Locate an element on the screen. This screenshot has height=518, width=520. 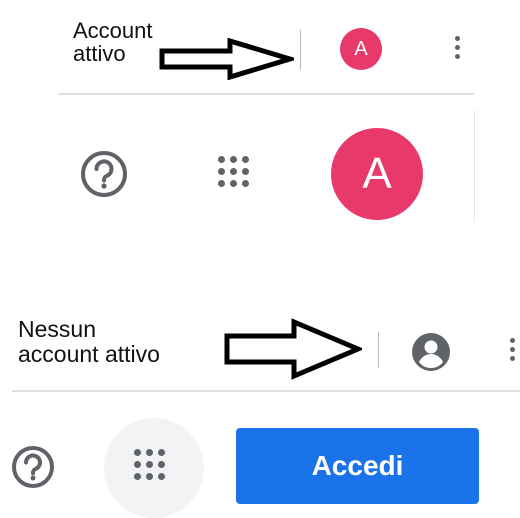
avatar-small: A is located at coordinates (361, 49).